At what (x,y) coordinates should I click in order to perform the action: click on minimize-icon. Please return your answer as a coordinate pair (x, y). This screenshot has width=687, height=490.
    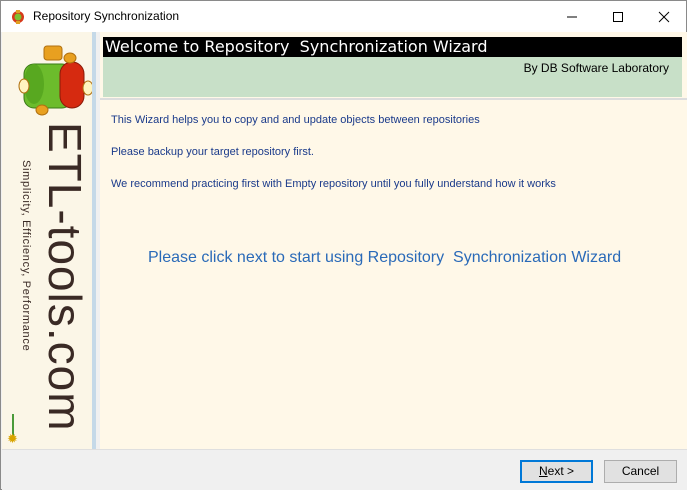
    Looking at the image, I should click on (572, 17).